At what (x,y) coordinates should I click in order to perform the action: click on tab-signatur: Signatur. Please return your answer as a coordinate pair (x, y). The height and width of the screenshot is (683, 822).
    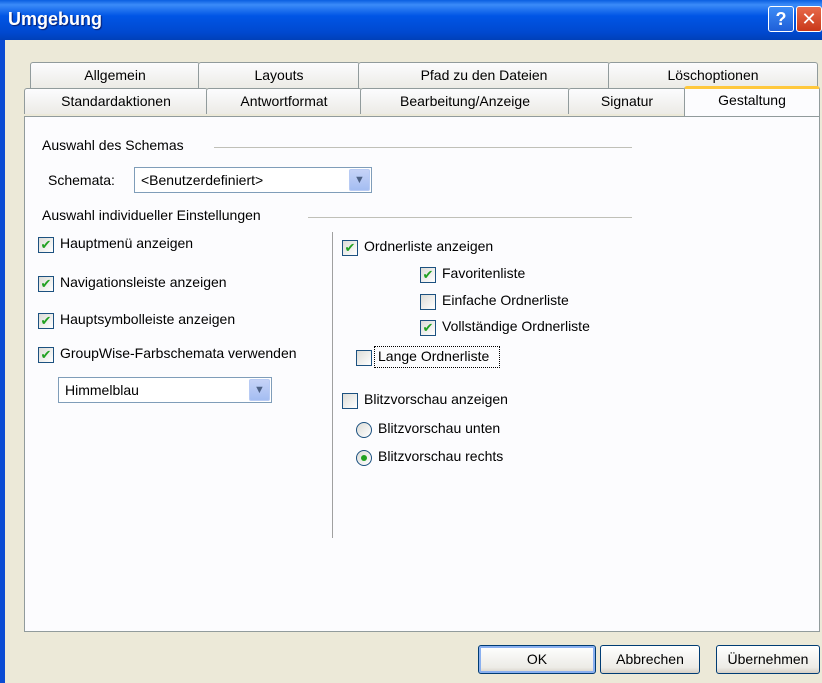
    Looking at the image, I should click on (627, 101).